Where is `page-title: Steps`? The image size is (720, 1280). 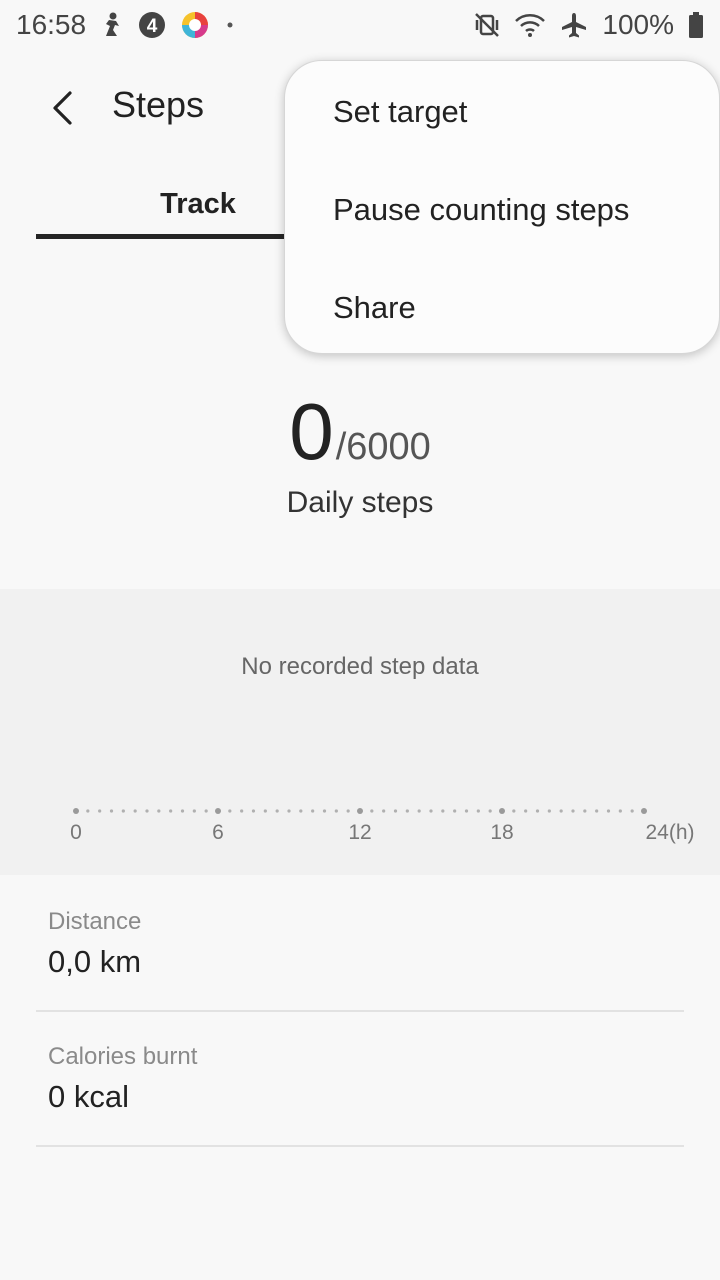
page-title: Steps is located at coordinates (158, 104).